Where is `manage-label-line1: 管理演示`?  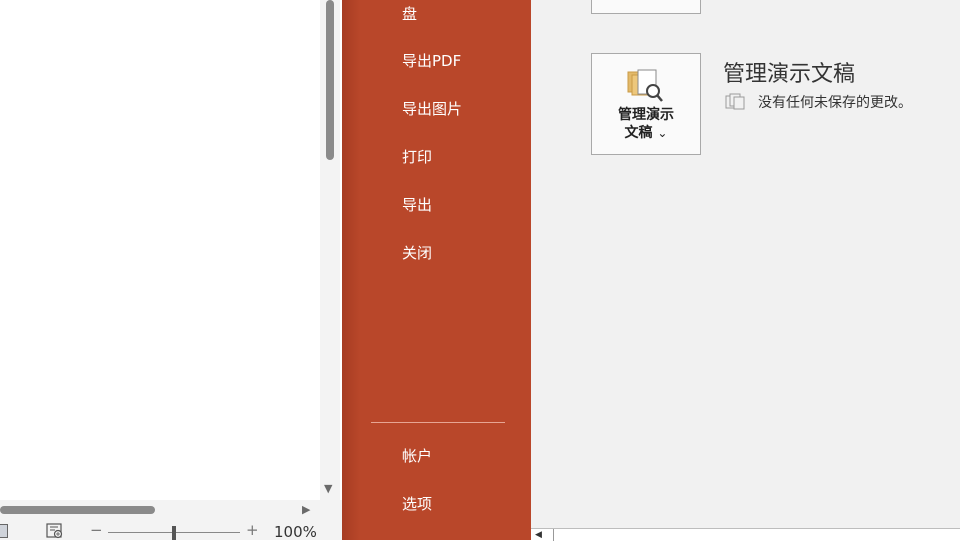
manage-label-line1: 管理演示 is located at coordinates (646, 115).